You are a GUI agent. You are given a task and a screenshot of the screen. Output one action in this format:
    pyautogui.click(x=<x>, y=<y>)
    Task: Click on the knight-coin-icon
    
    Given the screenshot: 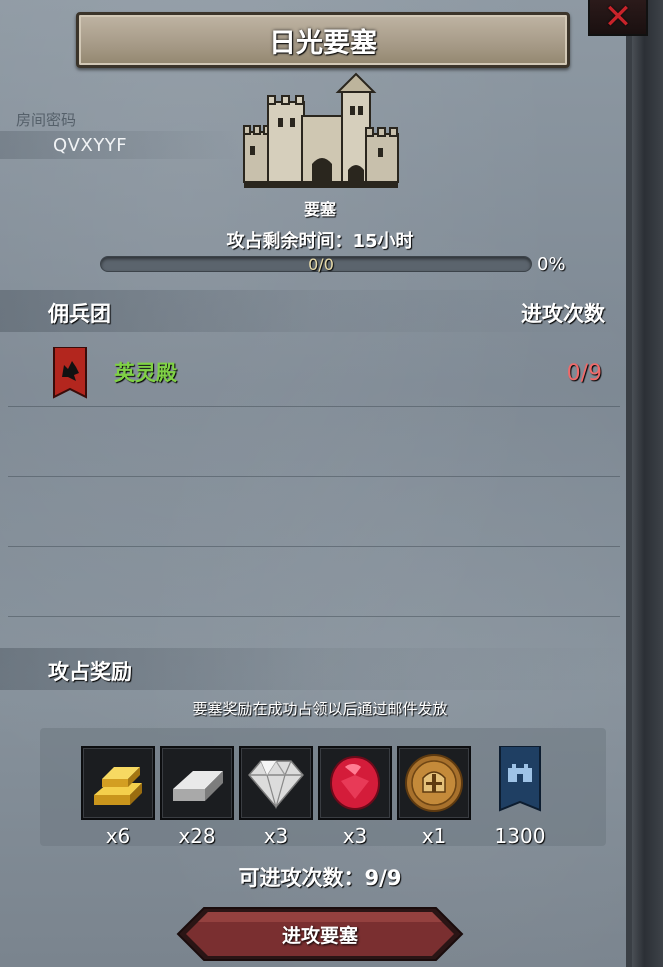 What is the action you would take?
    pyautogui.click(x=434, y=783)
    